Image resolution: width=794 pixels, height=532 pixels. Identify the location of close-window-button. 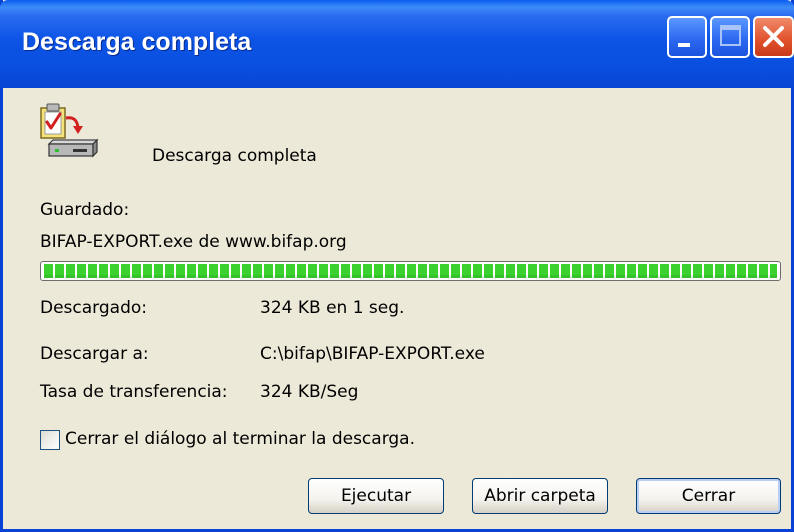
(773, 37).